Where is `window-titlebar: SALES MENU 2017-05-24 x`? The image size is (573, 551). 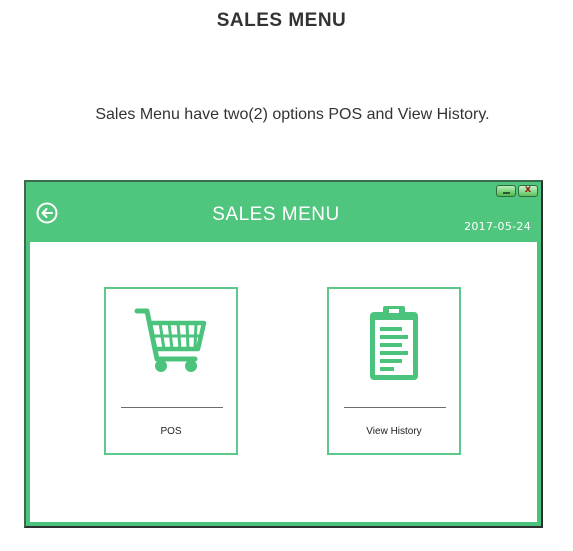 window-titlebar: SALES MENU 2017-05-24 x is located at coordinates (283, 212).